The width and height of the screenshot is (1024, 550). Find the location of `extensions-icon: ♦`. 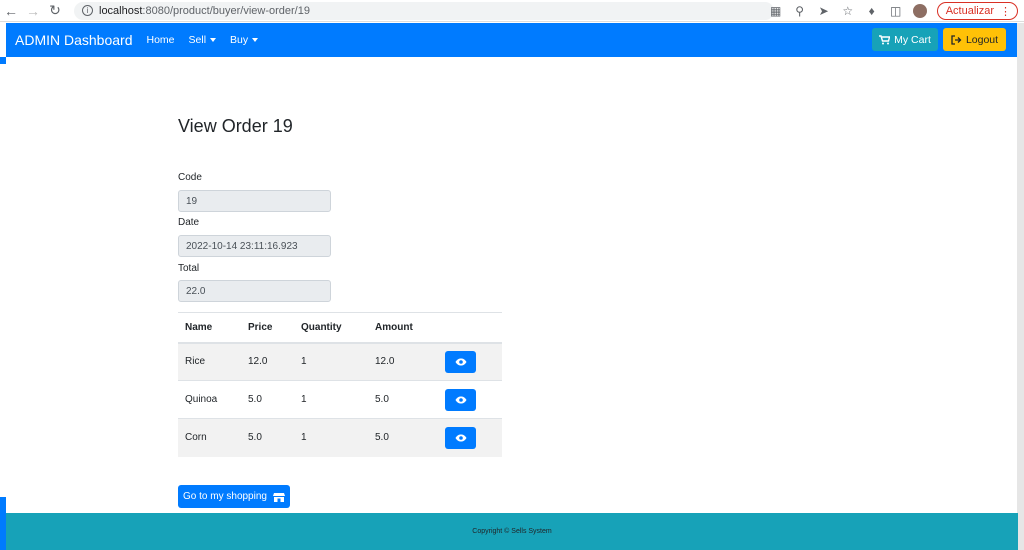

extensions-icon: ♦ is located at coordinates (872, 11).